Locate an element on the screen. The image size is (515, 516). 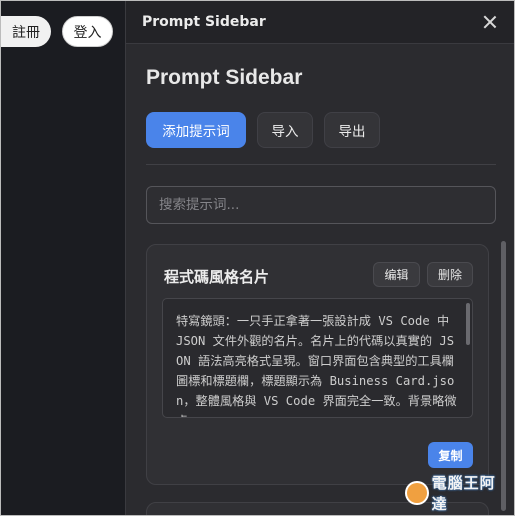
text-scrollbar is located at coordinates (468, 324).